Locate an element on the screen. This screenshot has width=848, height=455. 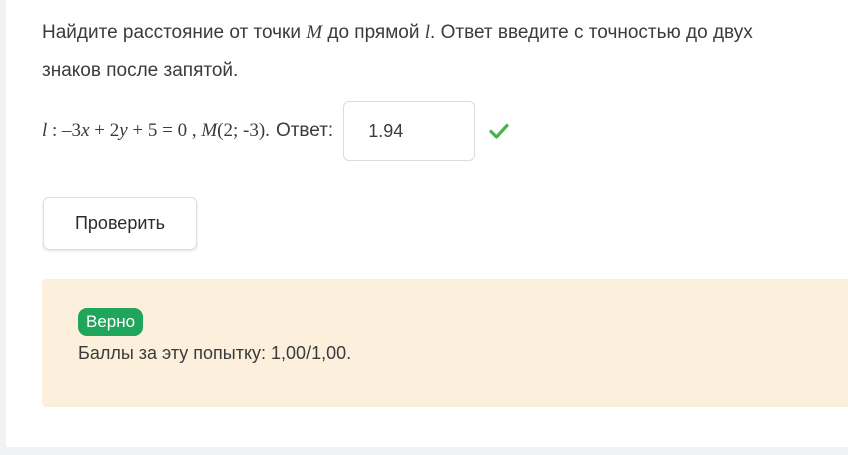
answer-input is located at coordinates (409, 131).